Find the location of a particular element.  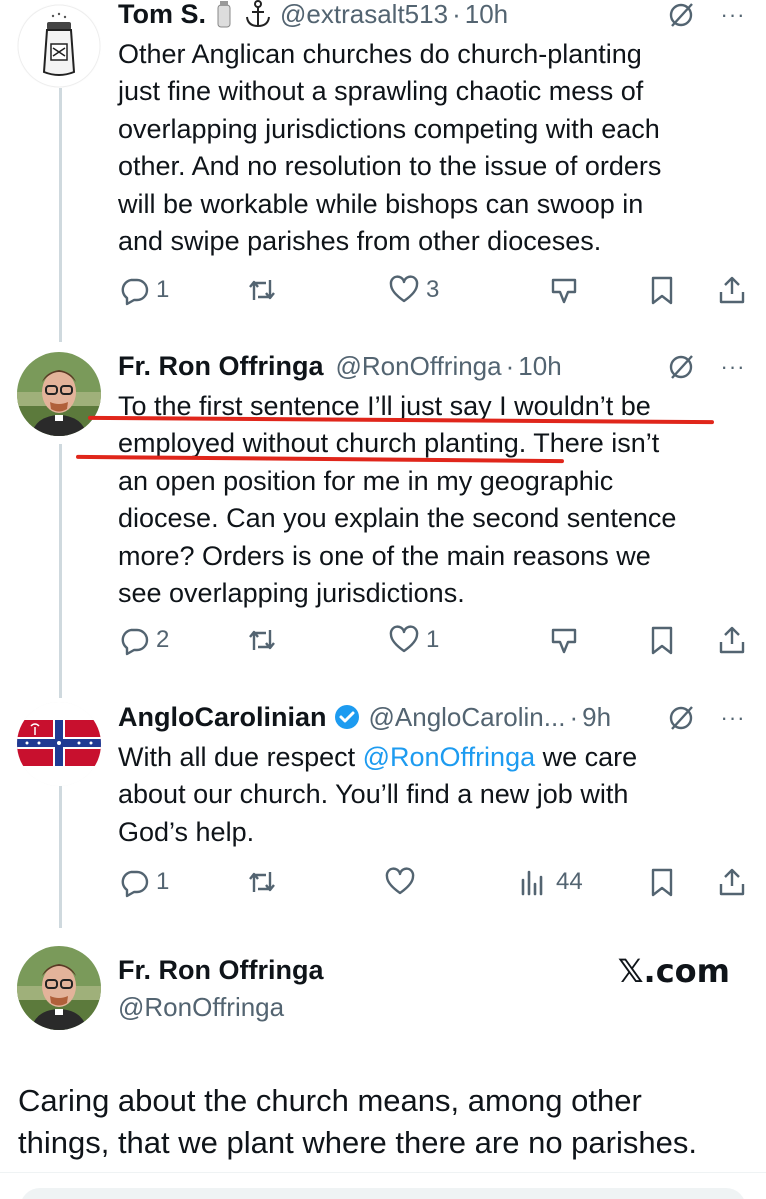

reply-button: 2 is located at coordinates (143, 640).